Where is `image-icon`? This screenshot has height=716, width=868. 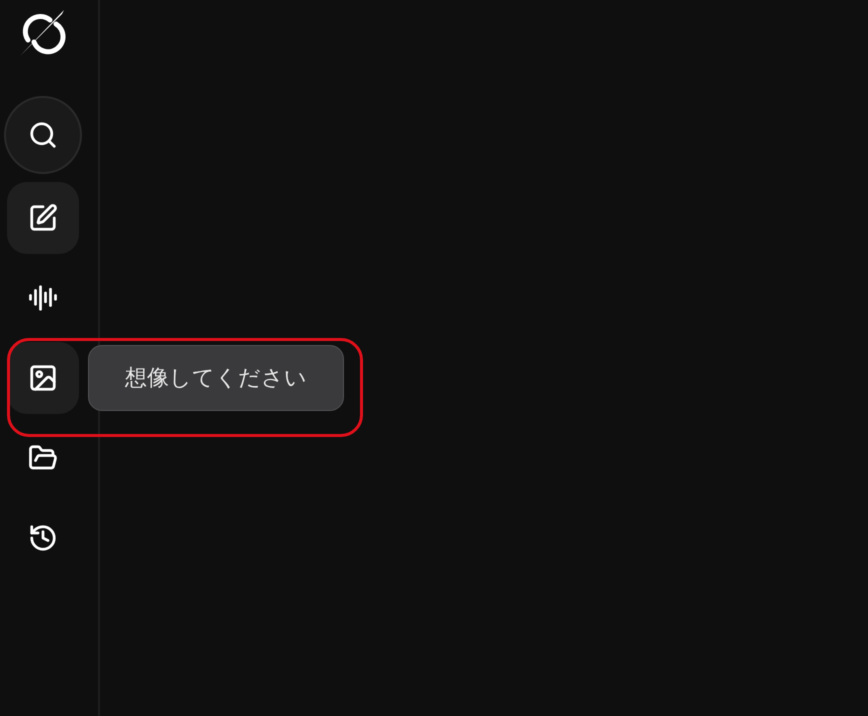 image-icon is located at coordinates (43, 378).